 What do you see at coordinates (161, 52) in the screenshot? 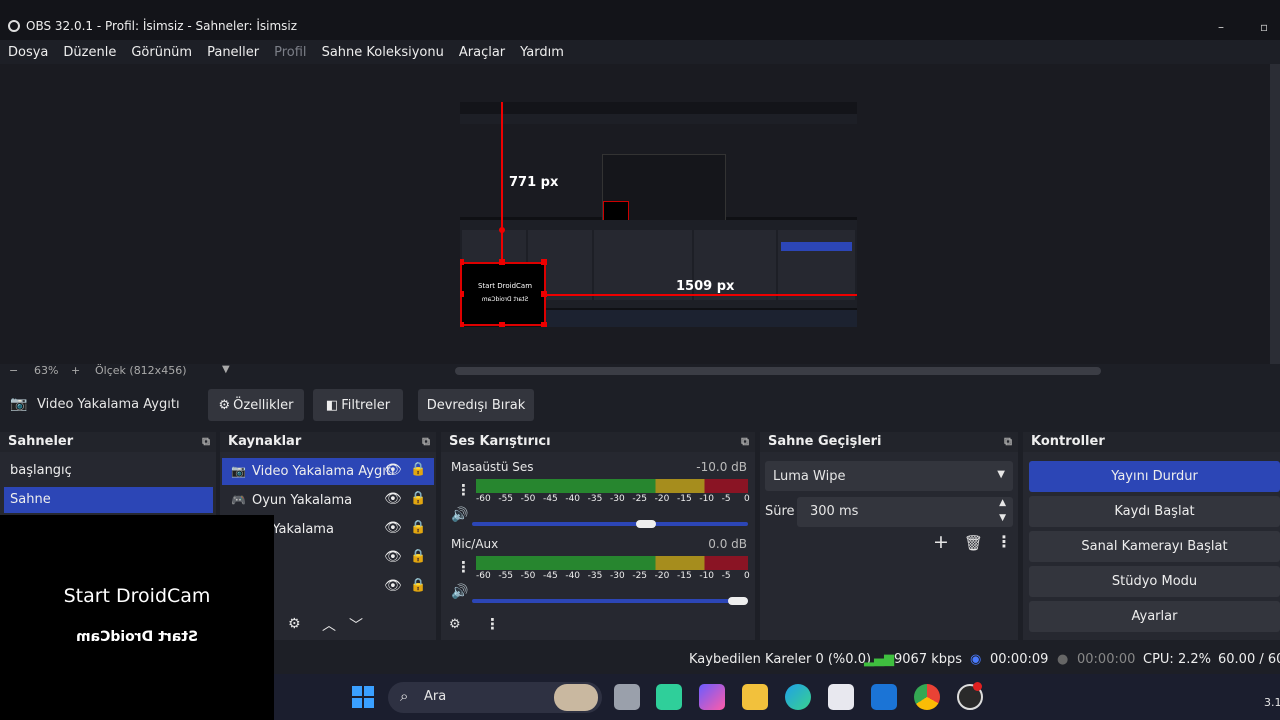
I see `menu-gorunum: Görünüm` at bounding box center [161, 52].